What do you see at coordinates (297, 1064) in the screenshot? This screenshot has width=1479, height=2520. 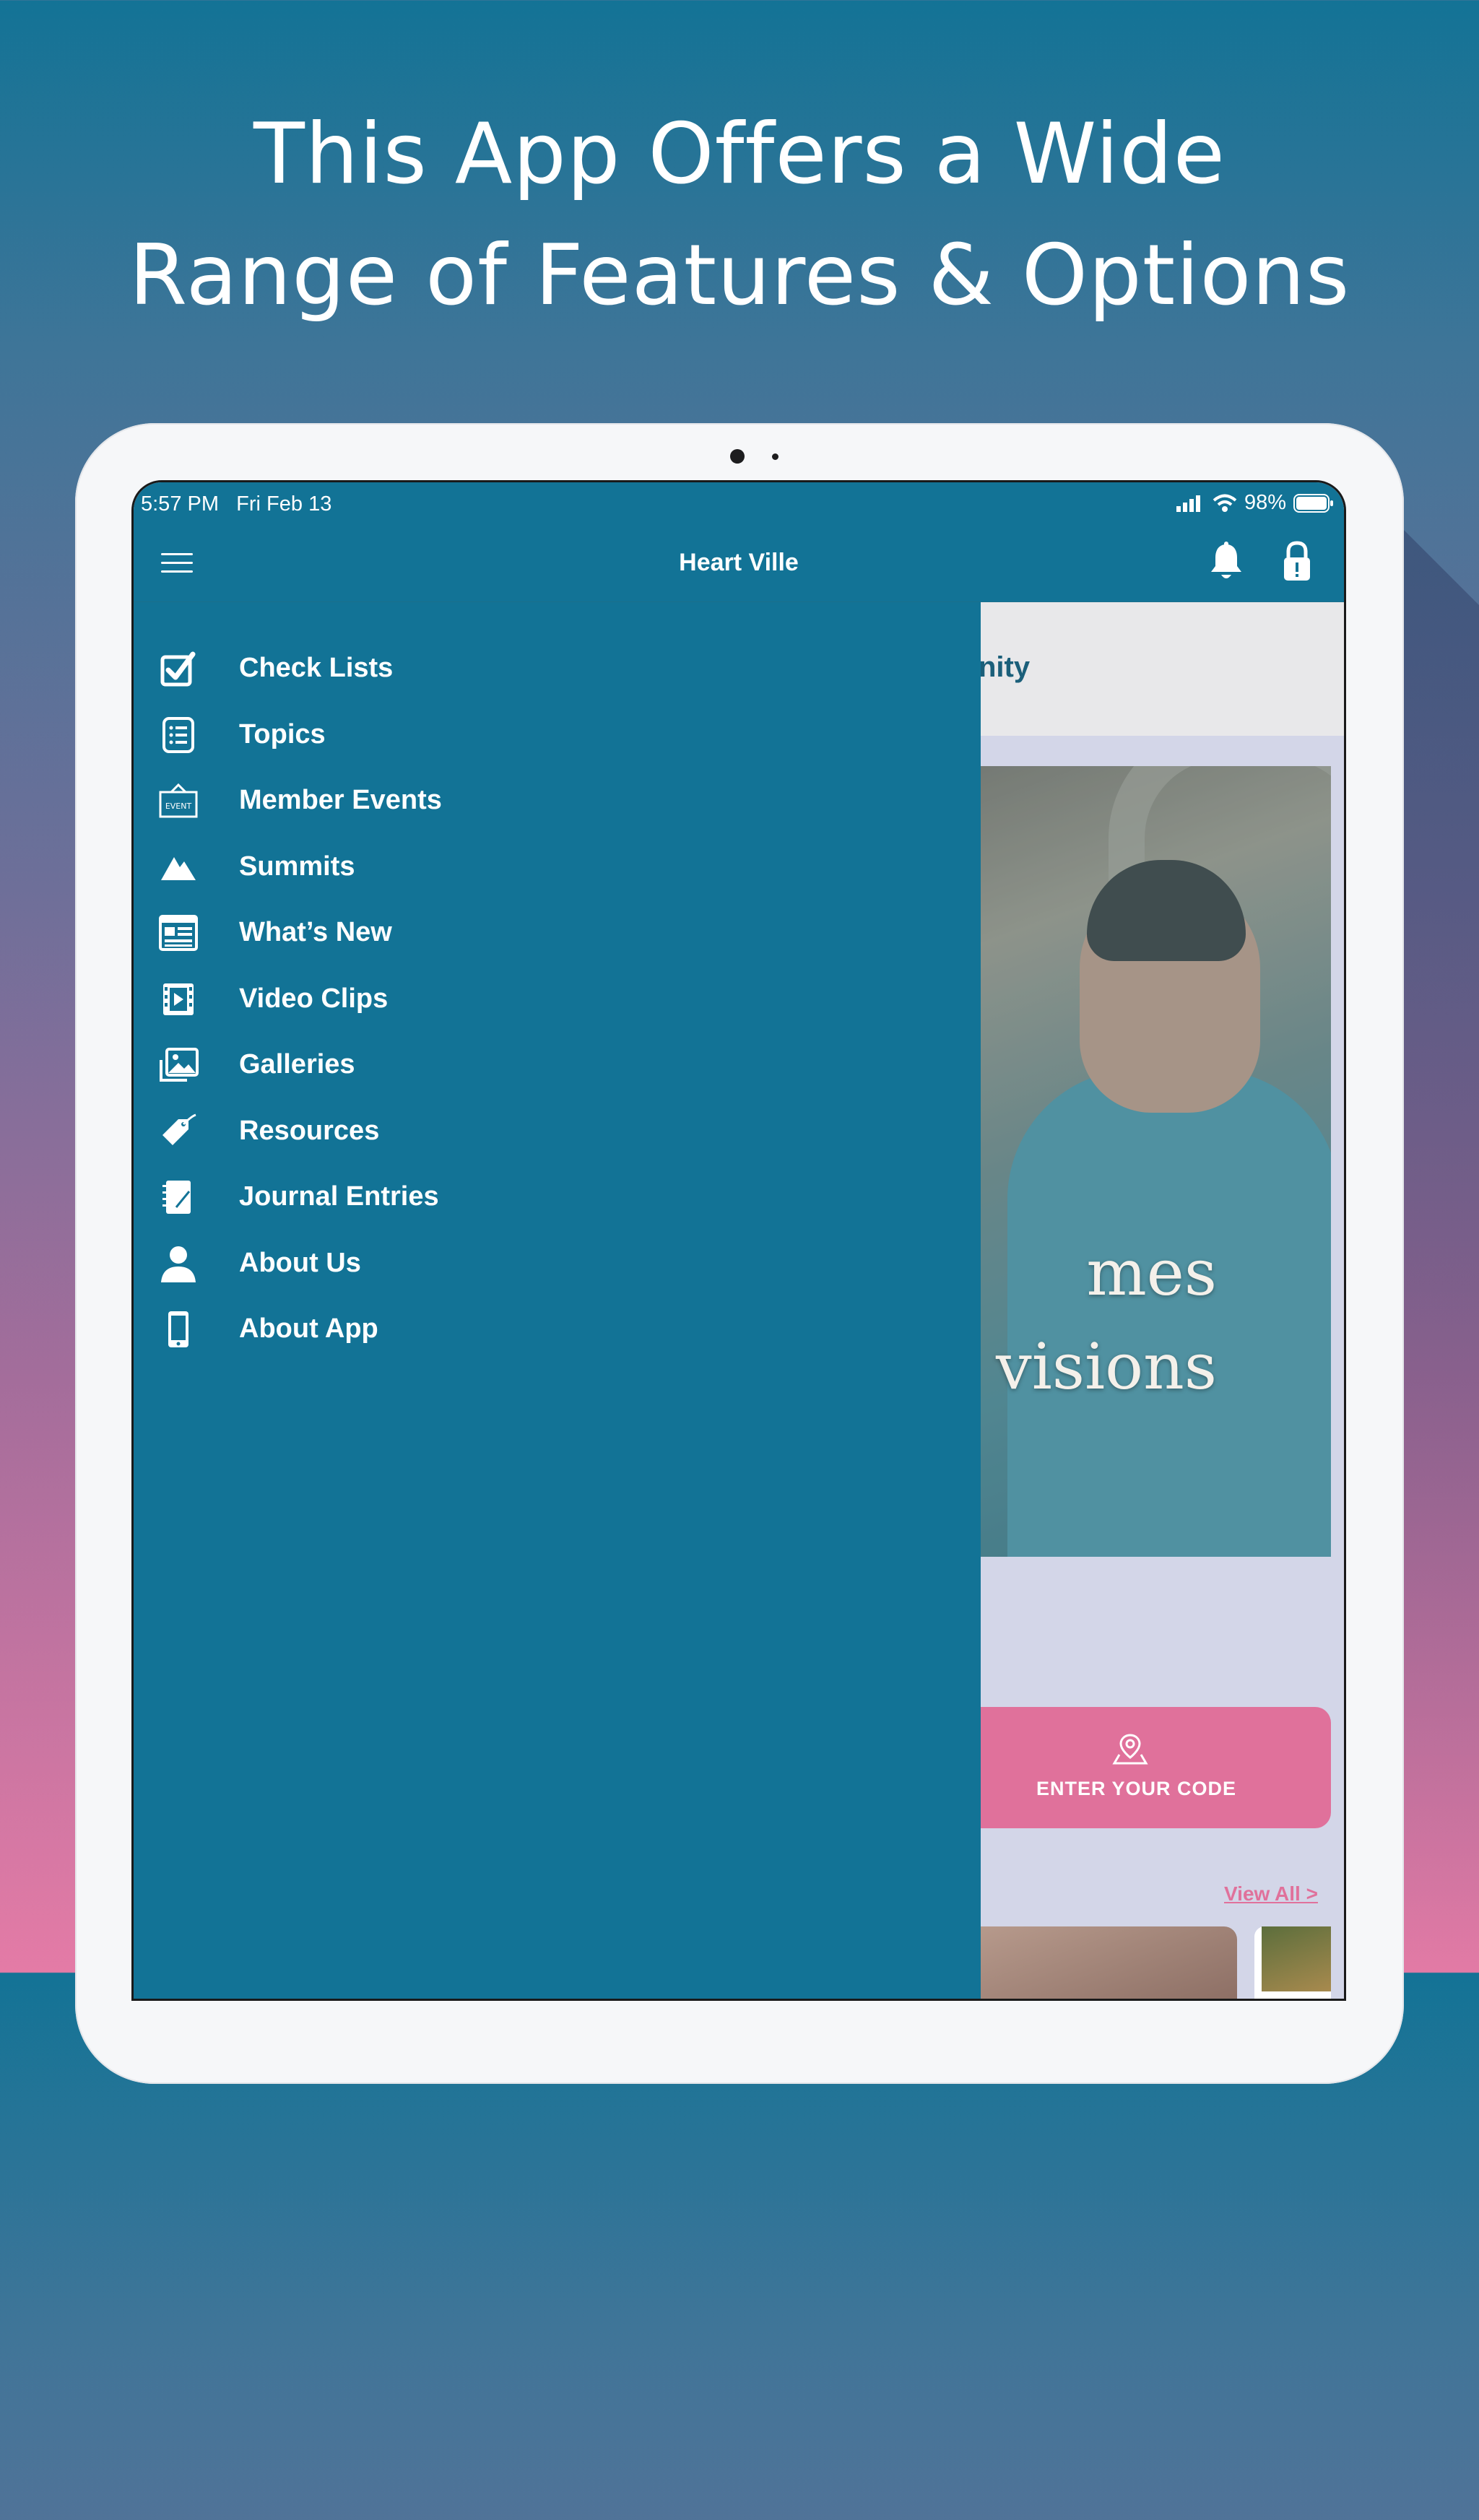 I see `menu-item-label: Galleries` at bounding box center [297, 1064].